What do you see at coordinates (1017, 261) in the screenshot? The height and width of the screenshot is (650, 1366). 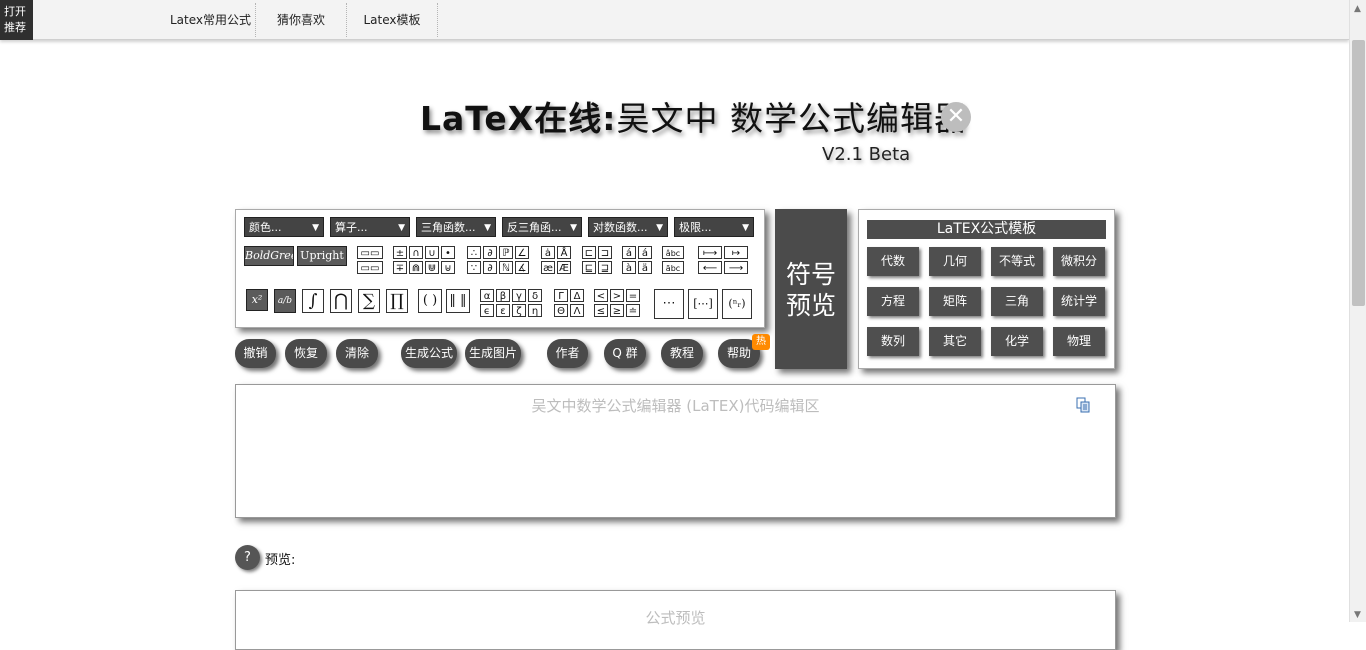 I see `template-inequality-button: 不等式` at bounding box center [1017, 261].